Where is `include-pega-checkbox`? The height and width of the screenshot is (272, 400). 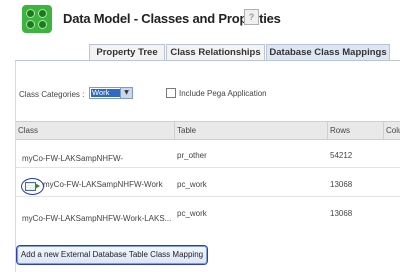 include-pega-checkbox is located at coordinates (171, 93).